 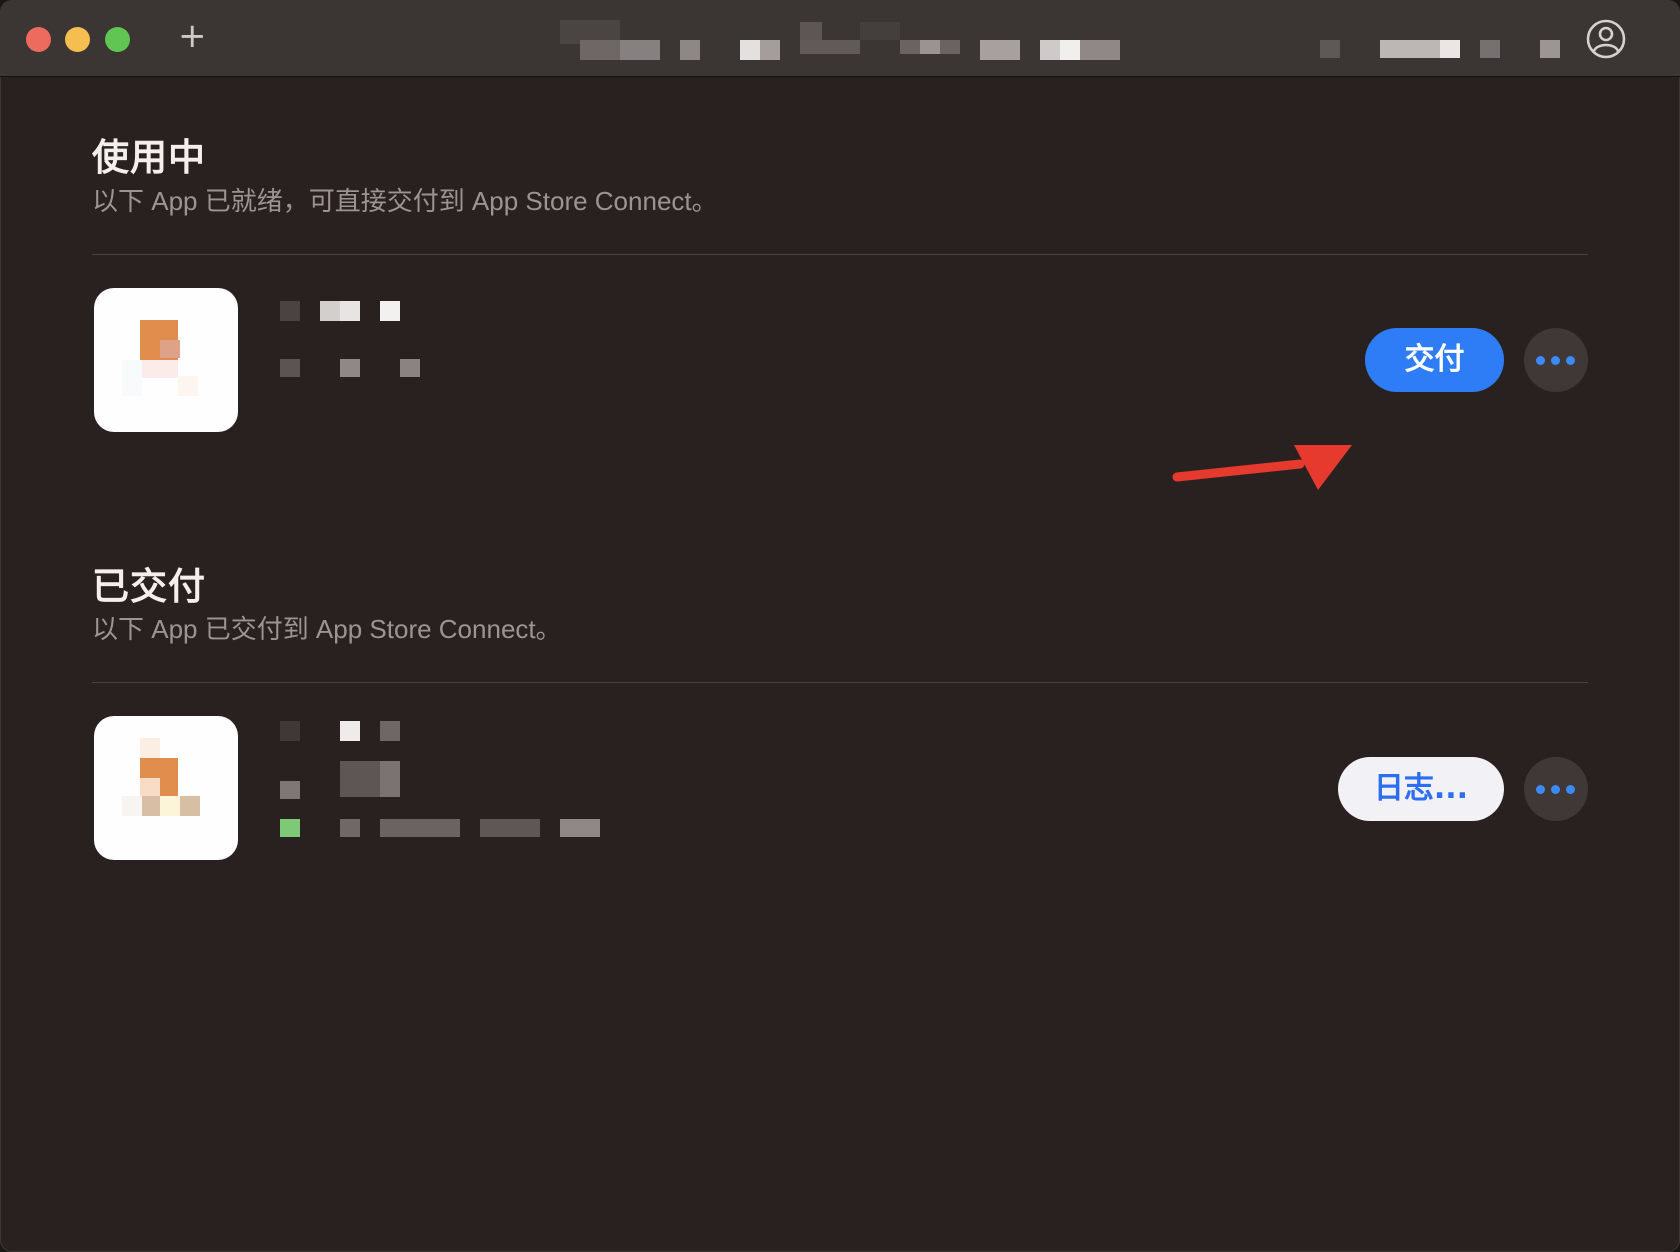 I want to click on annotation-arrow-icon, so click(x=1262, y=467).